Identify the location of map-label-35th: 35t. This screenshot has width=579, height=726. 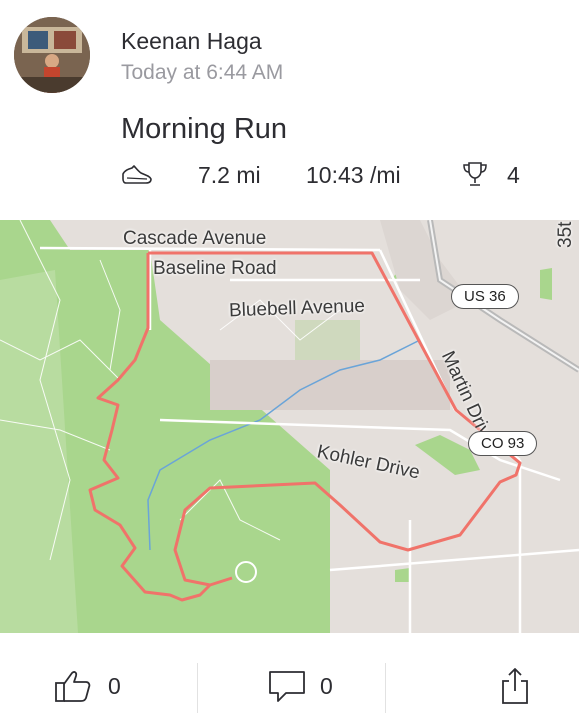
(565, 234).